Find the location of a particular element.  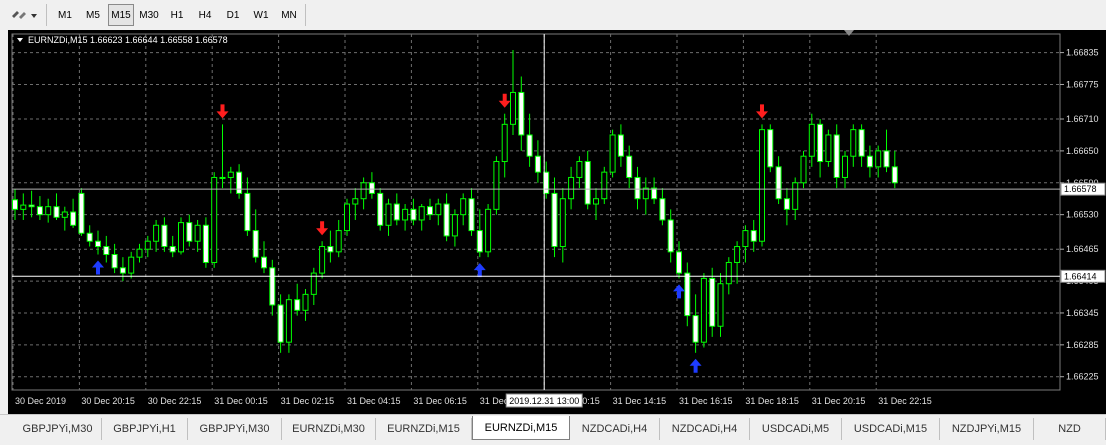

crosshair-tools-icon is located at coordinates (24, 15).